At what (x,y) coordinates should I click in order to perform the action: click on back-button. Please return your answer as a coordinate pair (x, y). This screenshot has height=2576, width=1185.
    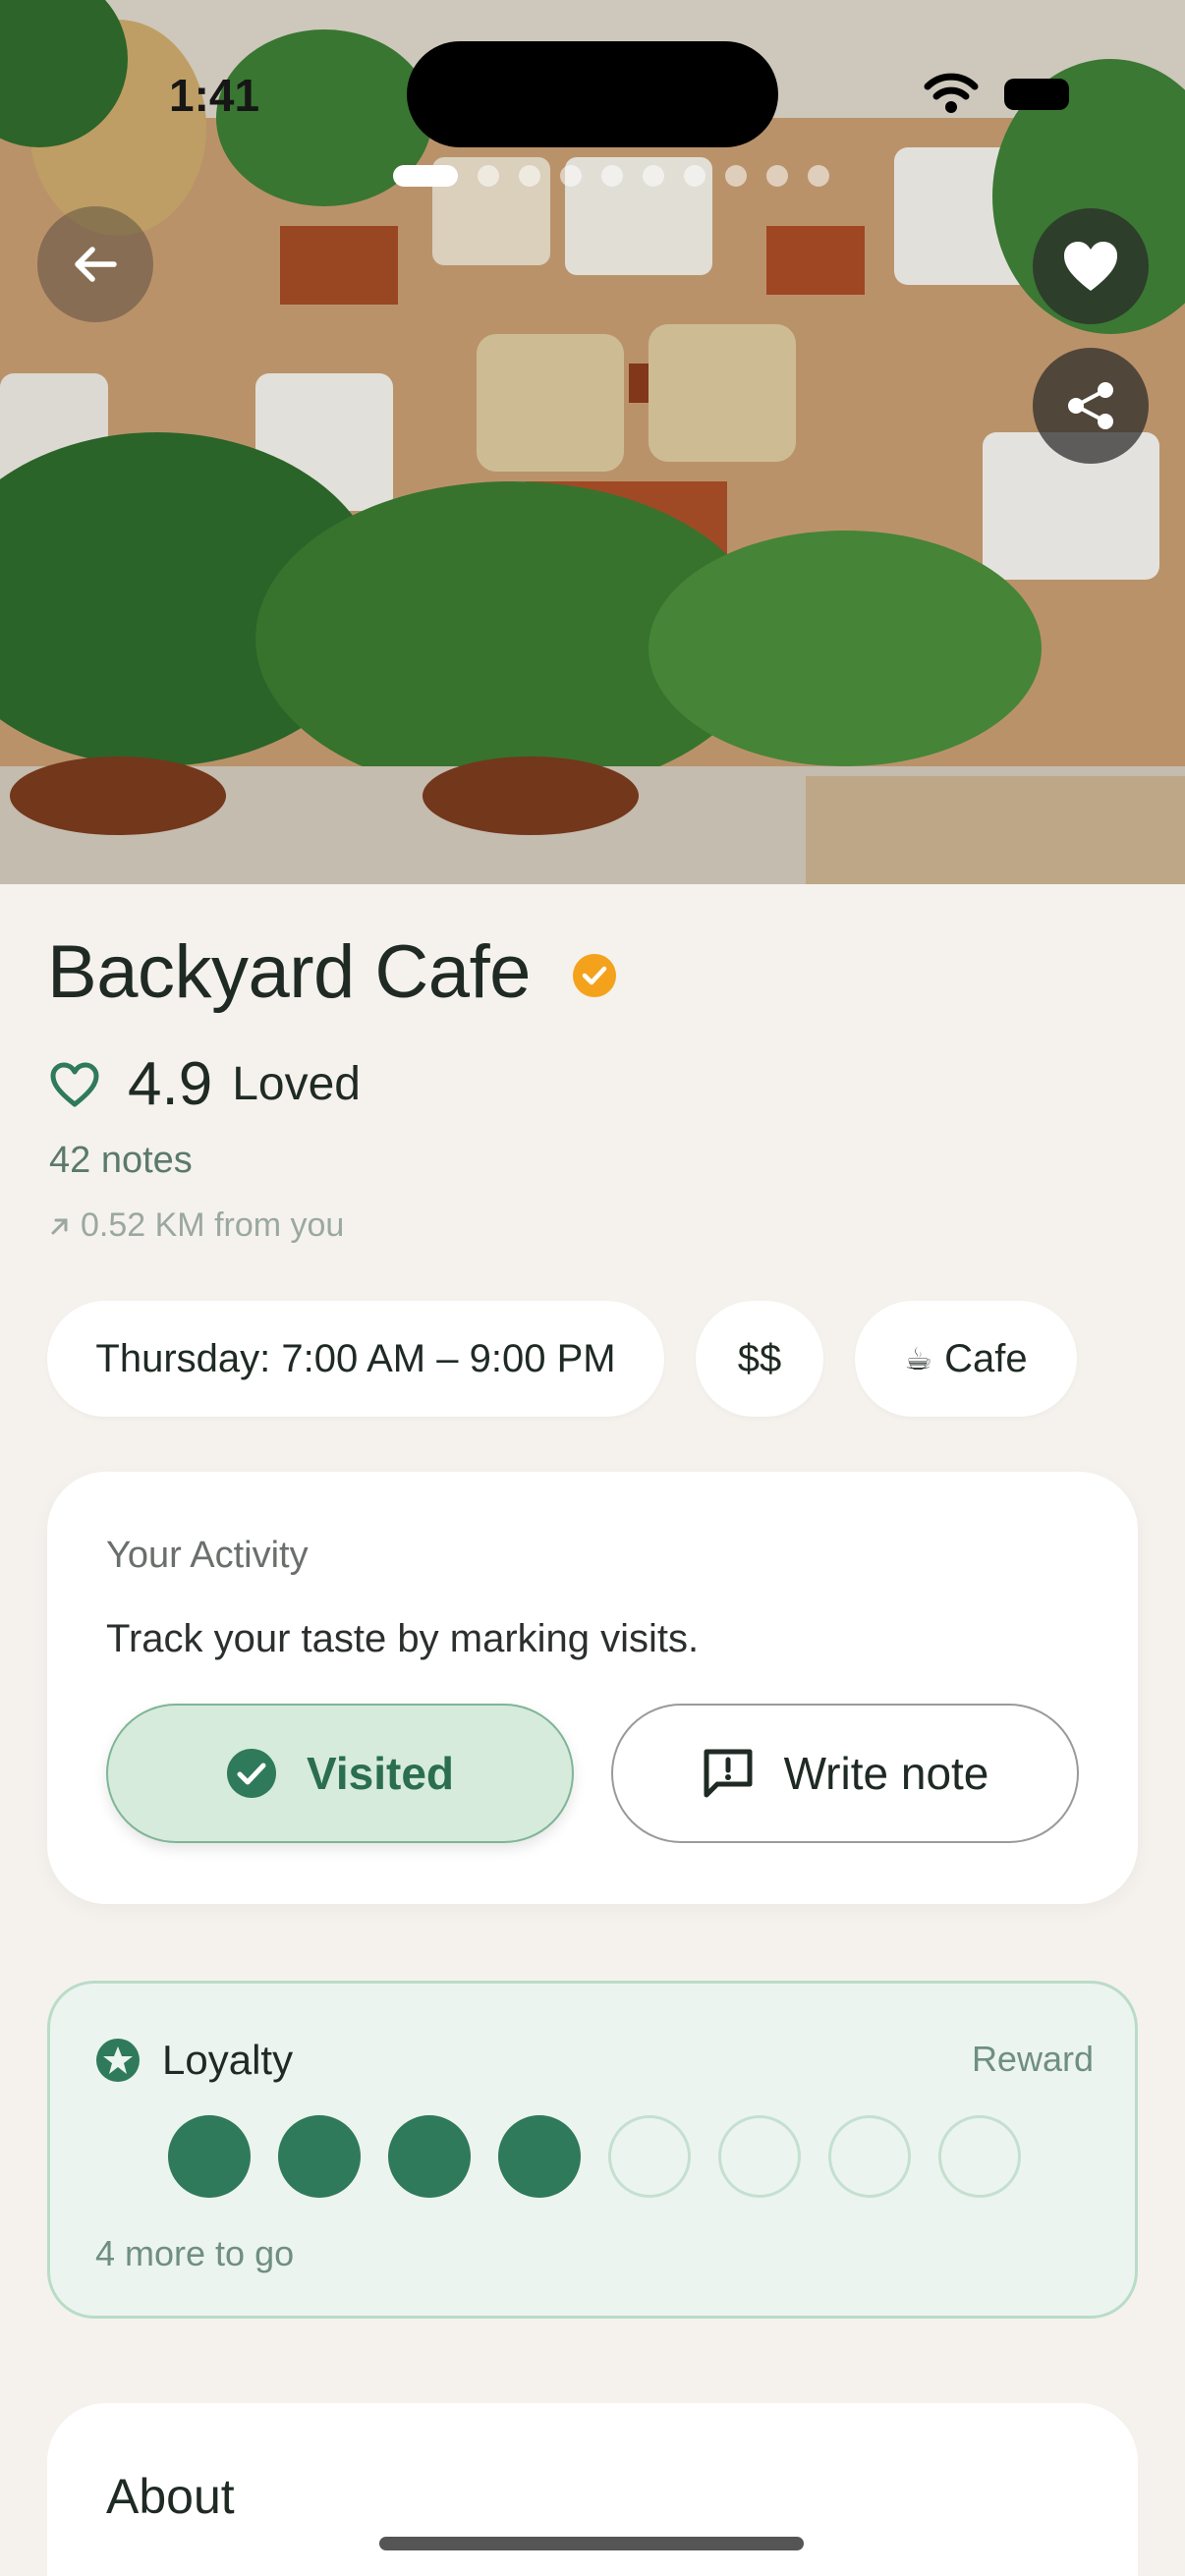
    Looking at the image, I should click on (95, 264).